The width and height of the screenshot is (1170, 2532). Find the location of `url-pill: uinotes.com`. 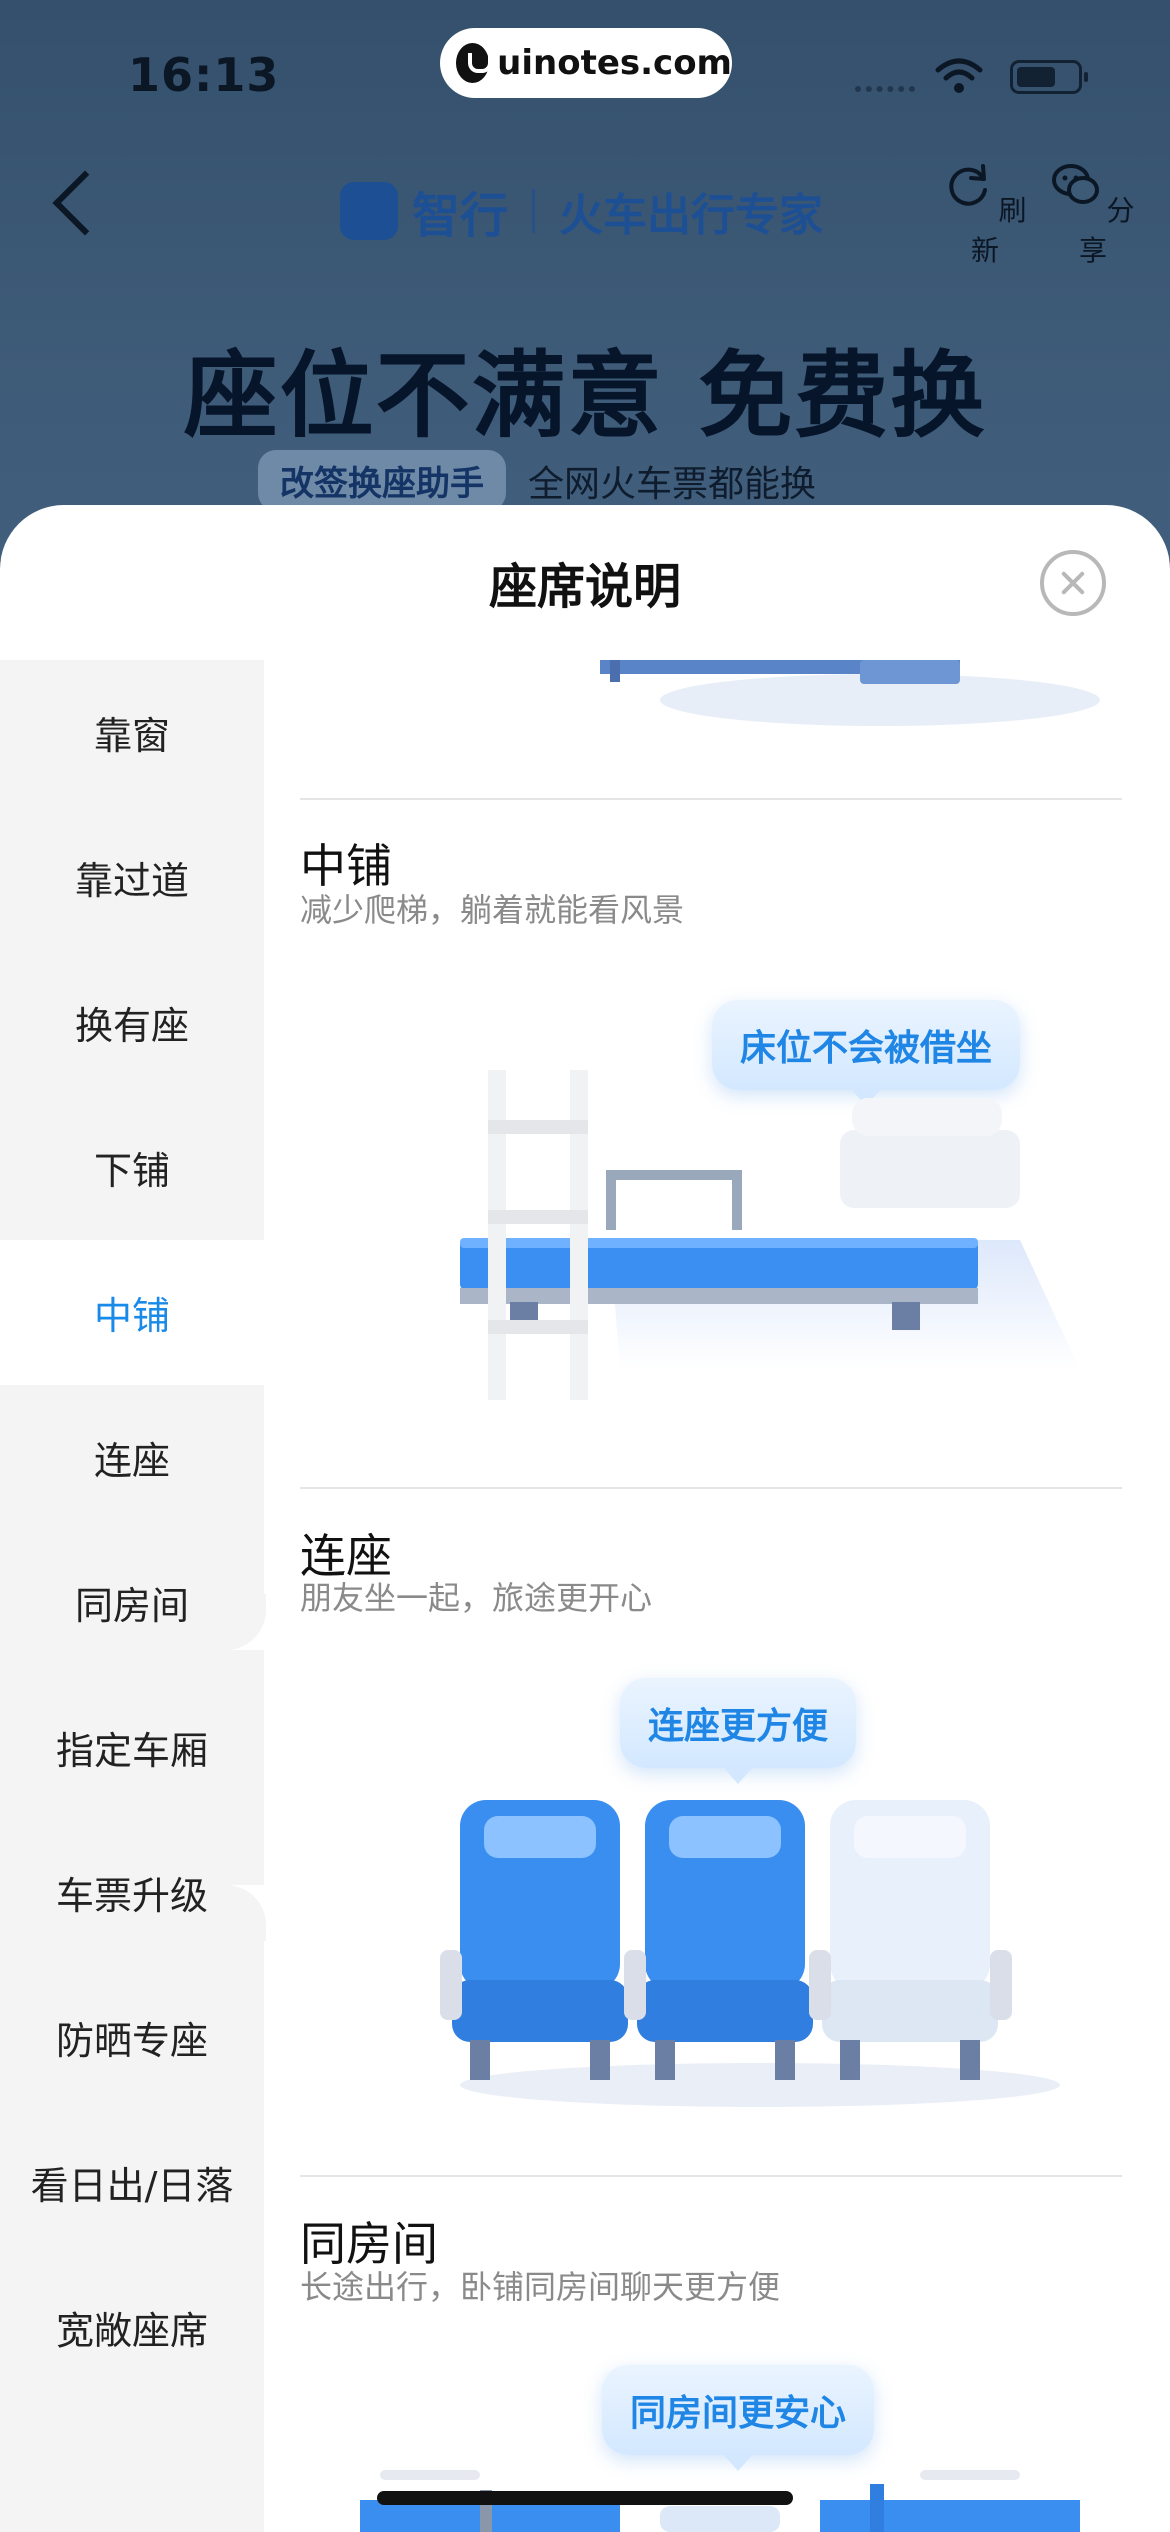

url-pill: uinotes.com is located at coordinates (586, 63).